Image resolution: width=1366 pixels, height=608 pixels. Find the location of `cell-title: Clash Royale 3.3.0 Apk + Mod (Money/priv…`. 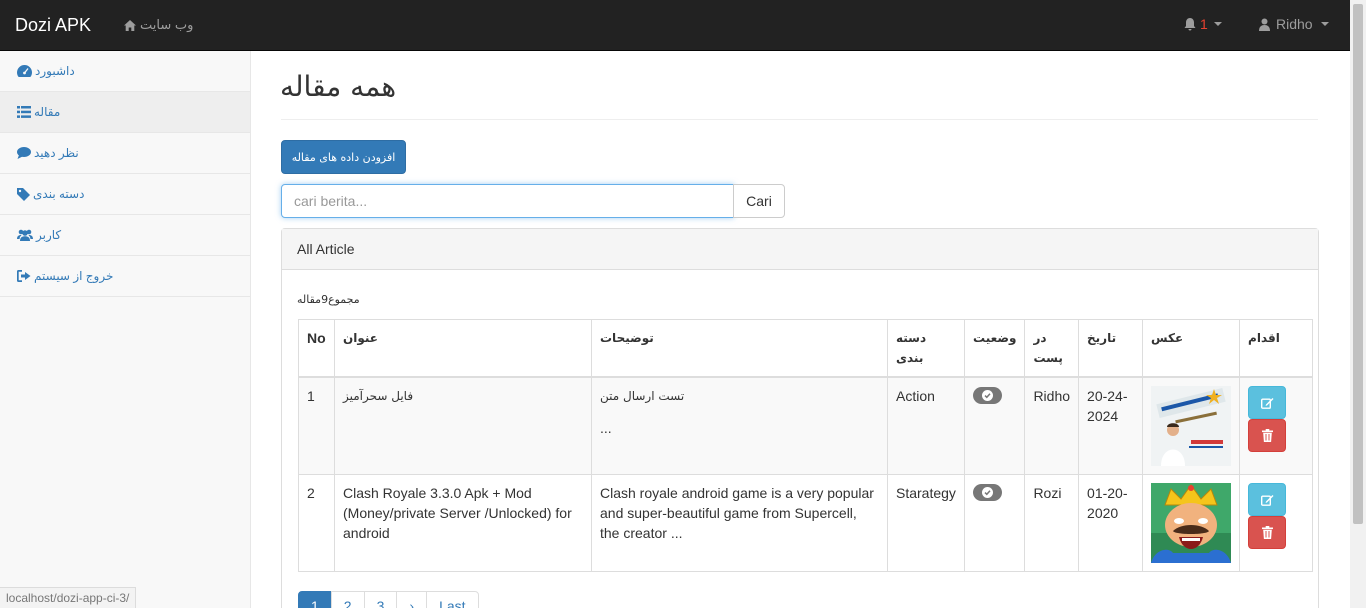

cell-title: Clash Royale 3.3.0 Apk + Mod (Money/priv… is located at coordinates (463, 523).